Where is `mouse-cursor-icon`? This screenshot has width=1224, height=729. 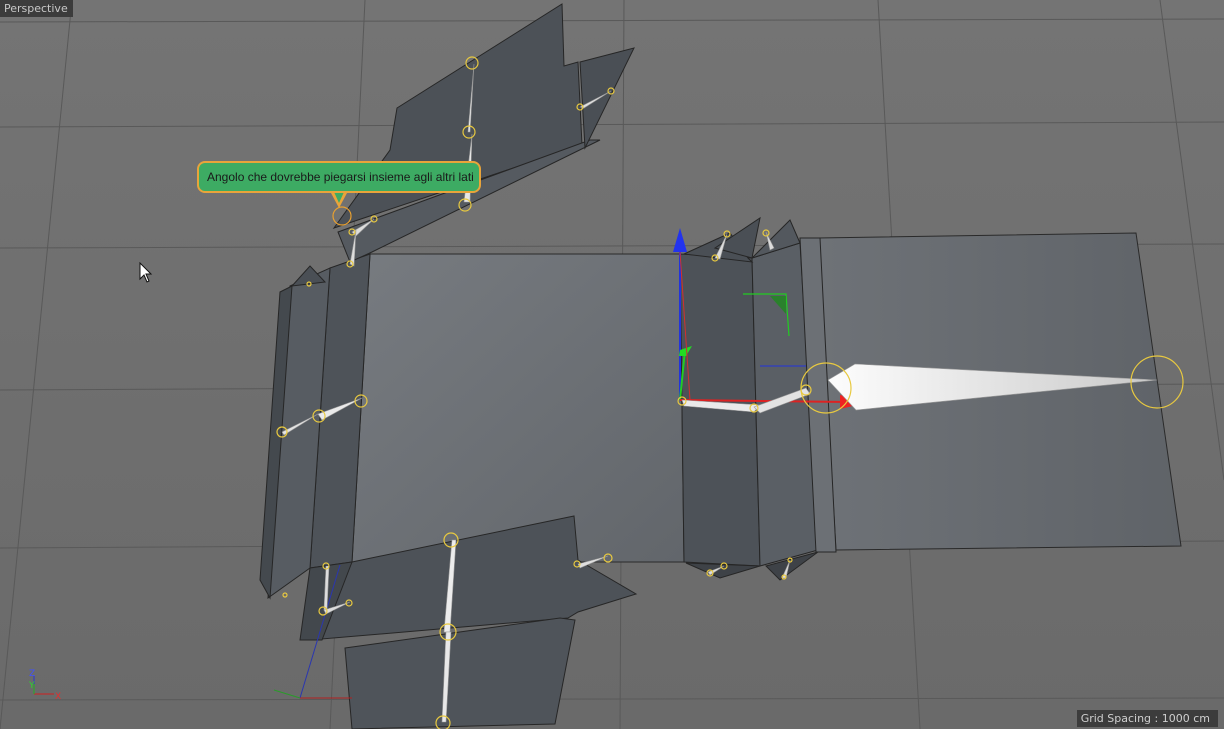 mouse-cursor-icon is located at coordinates (146, 272).